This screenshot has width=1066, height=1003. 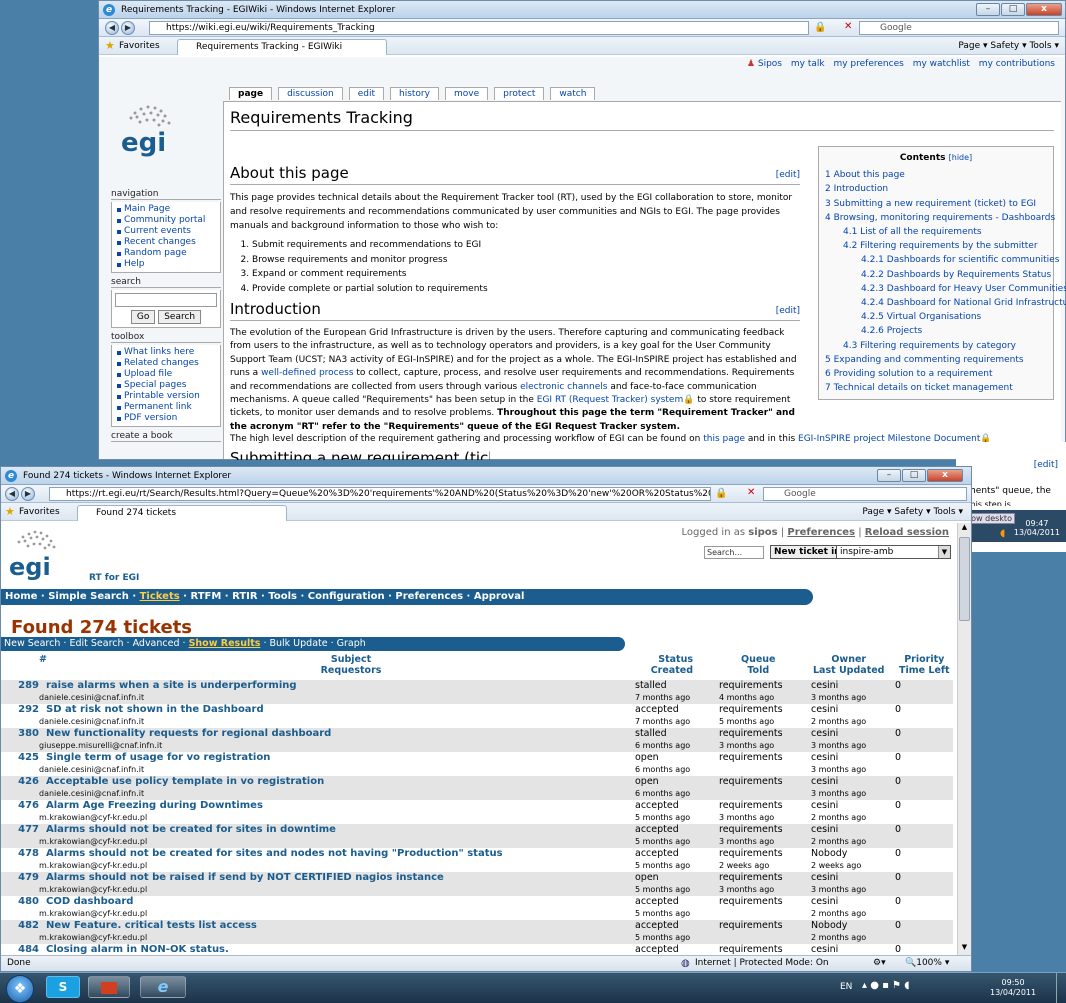 What do you see at coordinates (848, 665) in the screenshot?
I see `col-owner: Owner Last Updated` at bounding box center [848, 665].